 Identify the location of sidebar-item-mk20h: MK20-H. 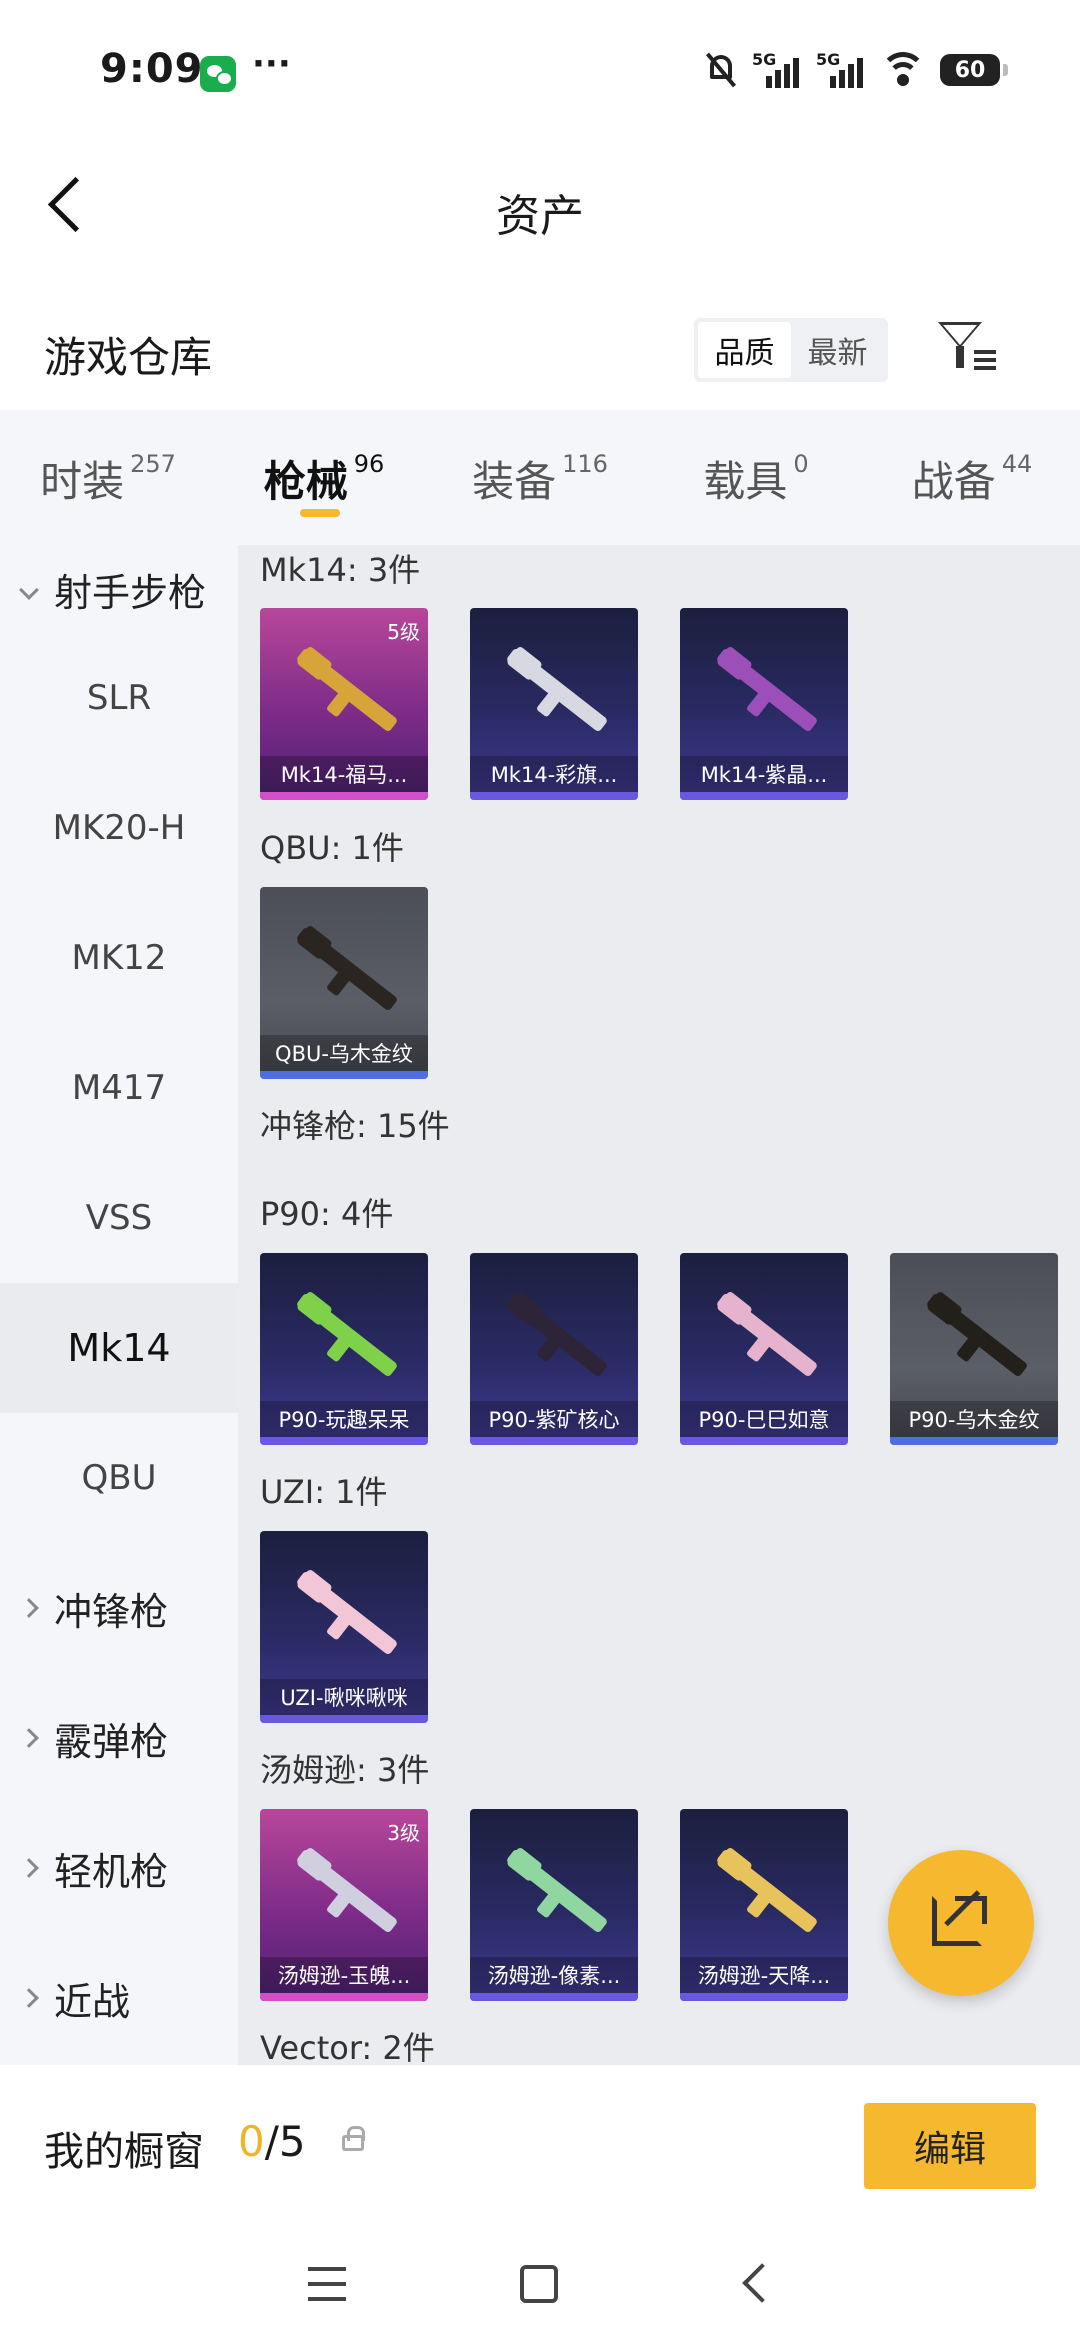
(119, 828).